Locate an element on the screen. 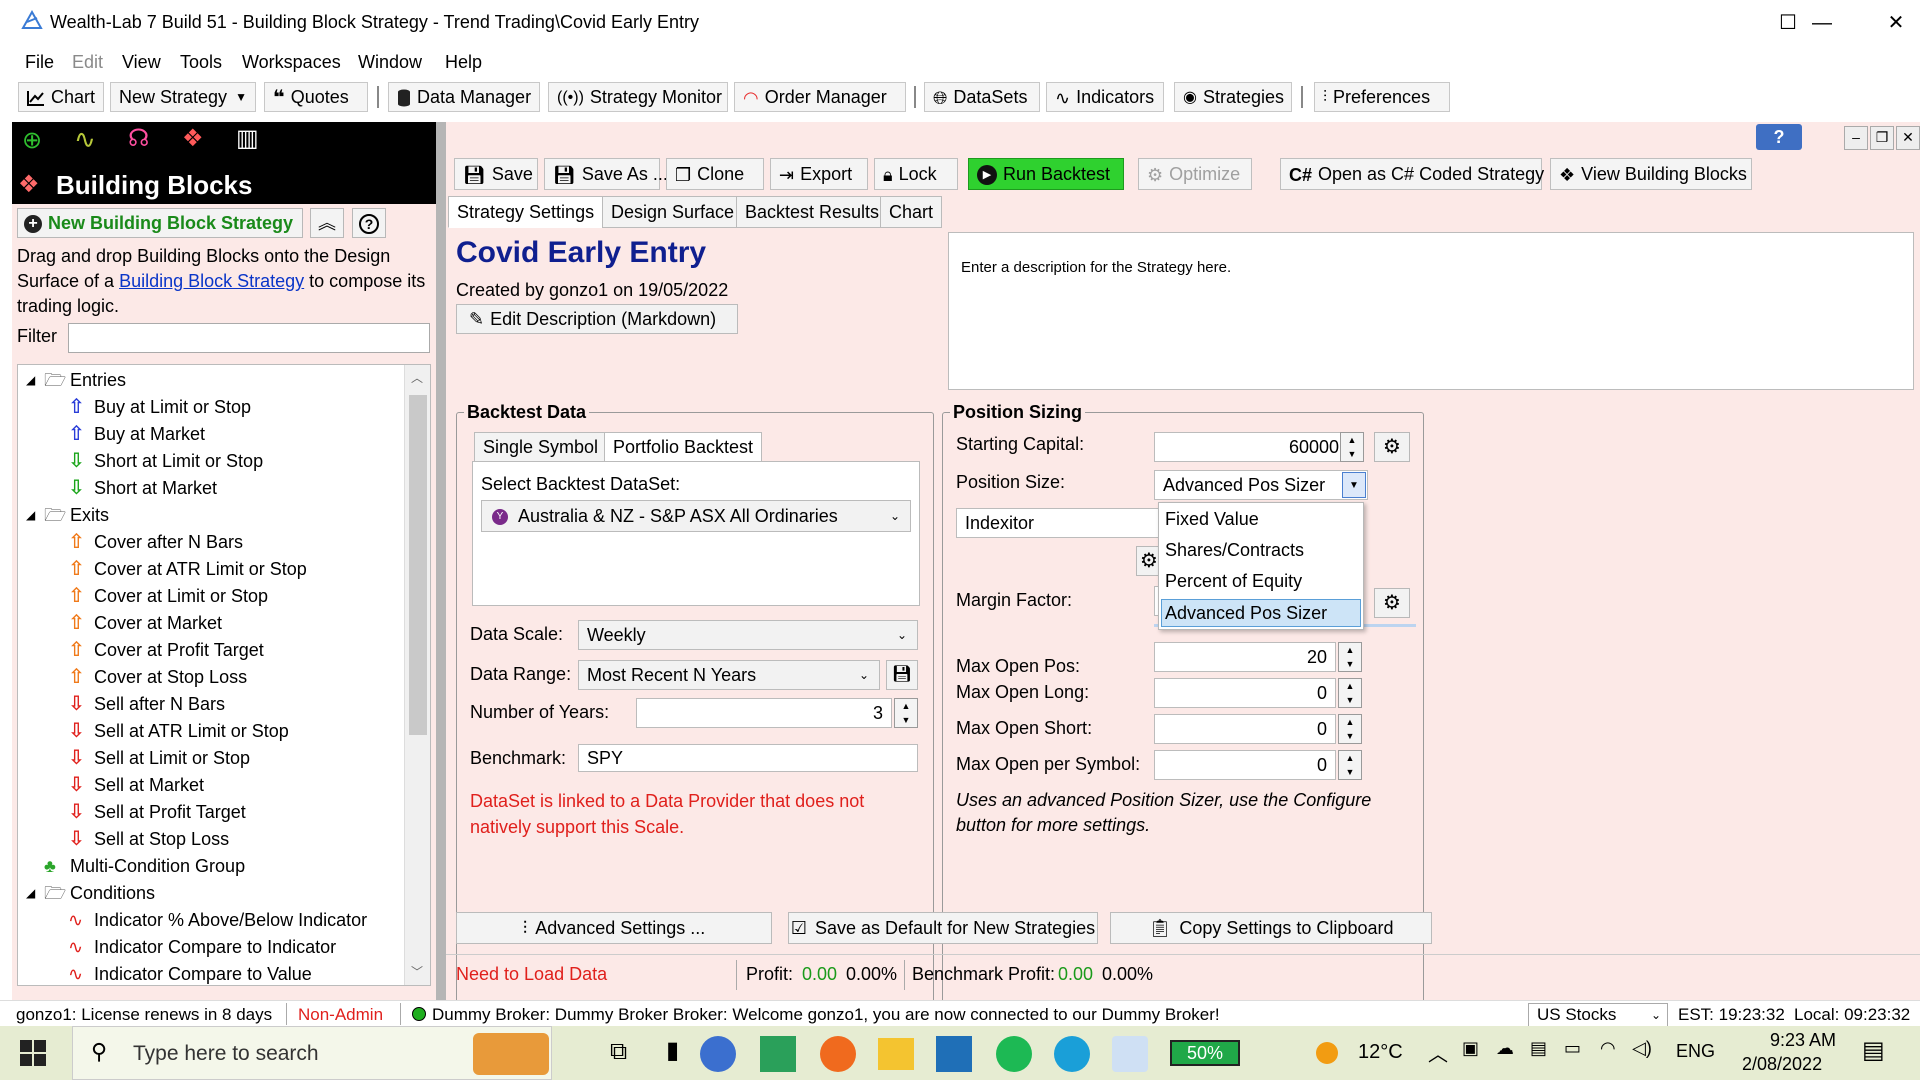 The height and width of the screenshot is (1080, 1920). data-scale-select: Weekly ⌄ is located at coordinates (748, 635).